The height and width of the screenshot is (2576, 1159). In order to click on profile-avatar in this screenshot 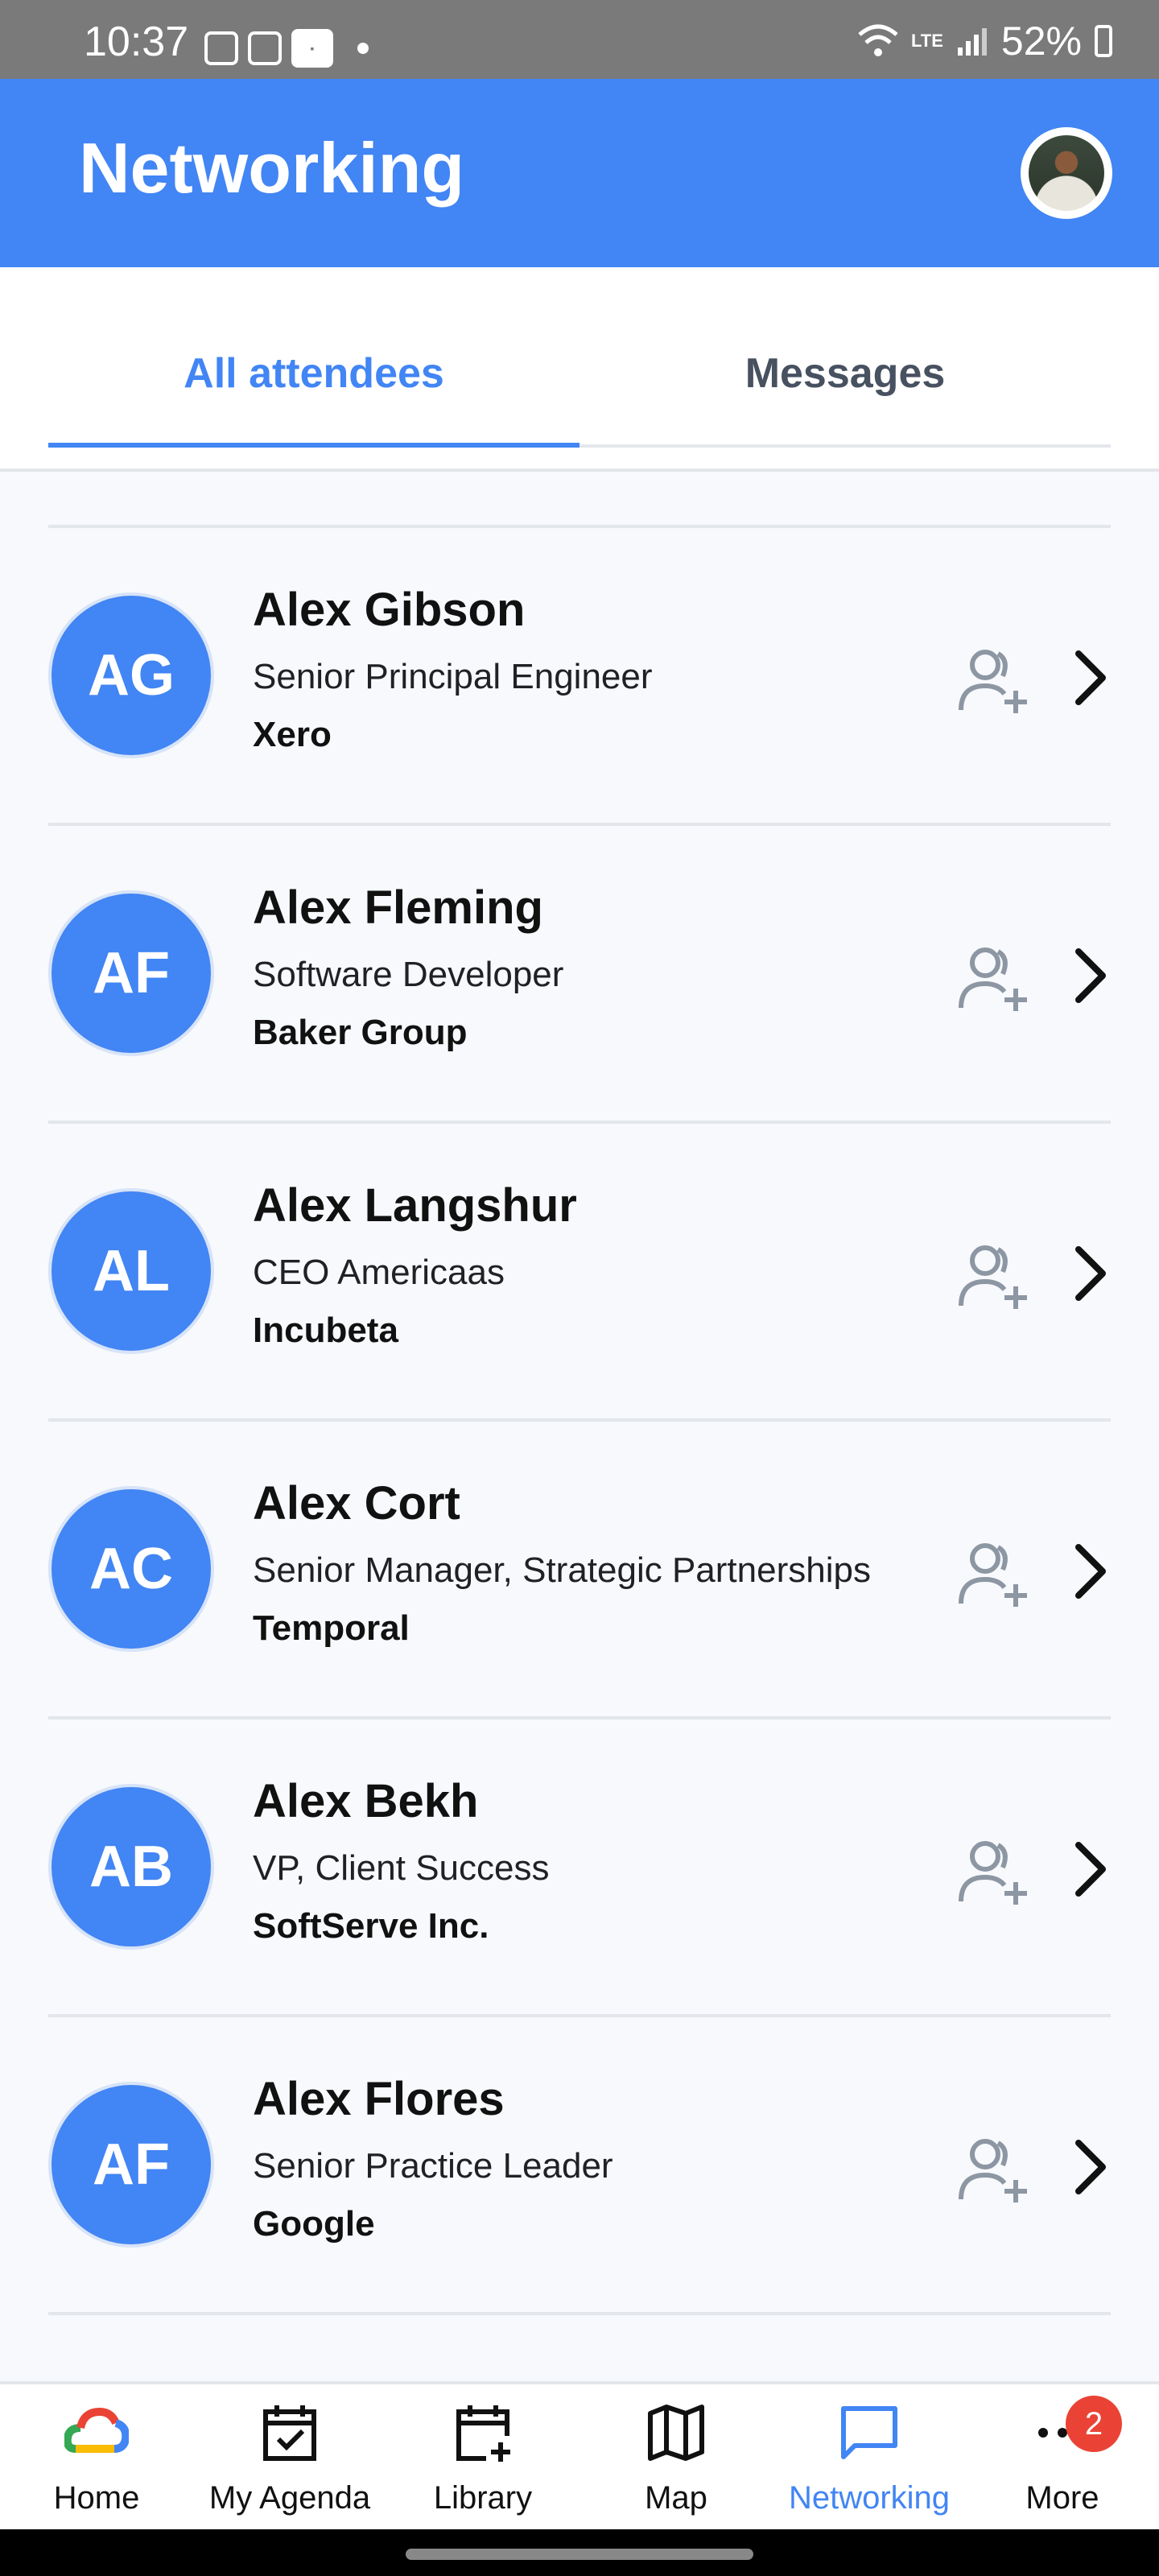, I will do `click(1066, 173)`.